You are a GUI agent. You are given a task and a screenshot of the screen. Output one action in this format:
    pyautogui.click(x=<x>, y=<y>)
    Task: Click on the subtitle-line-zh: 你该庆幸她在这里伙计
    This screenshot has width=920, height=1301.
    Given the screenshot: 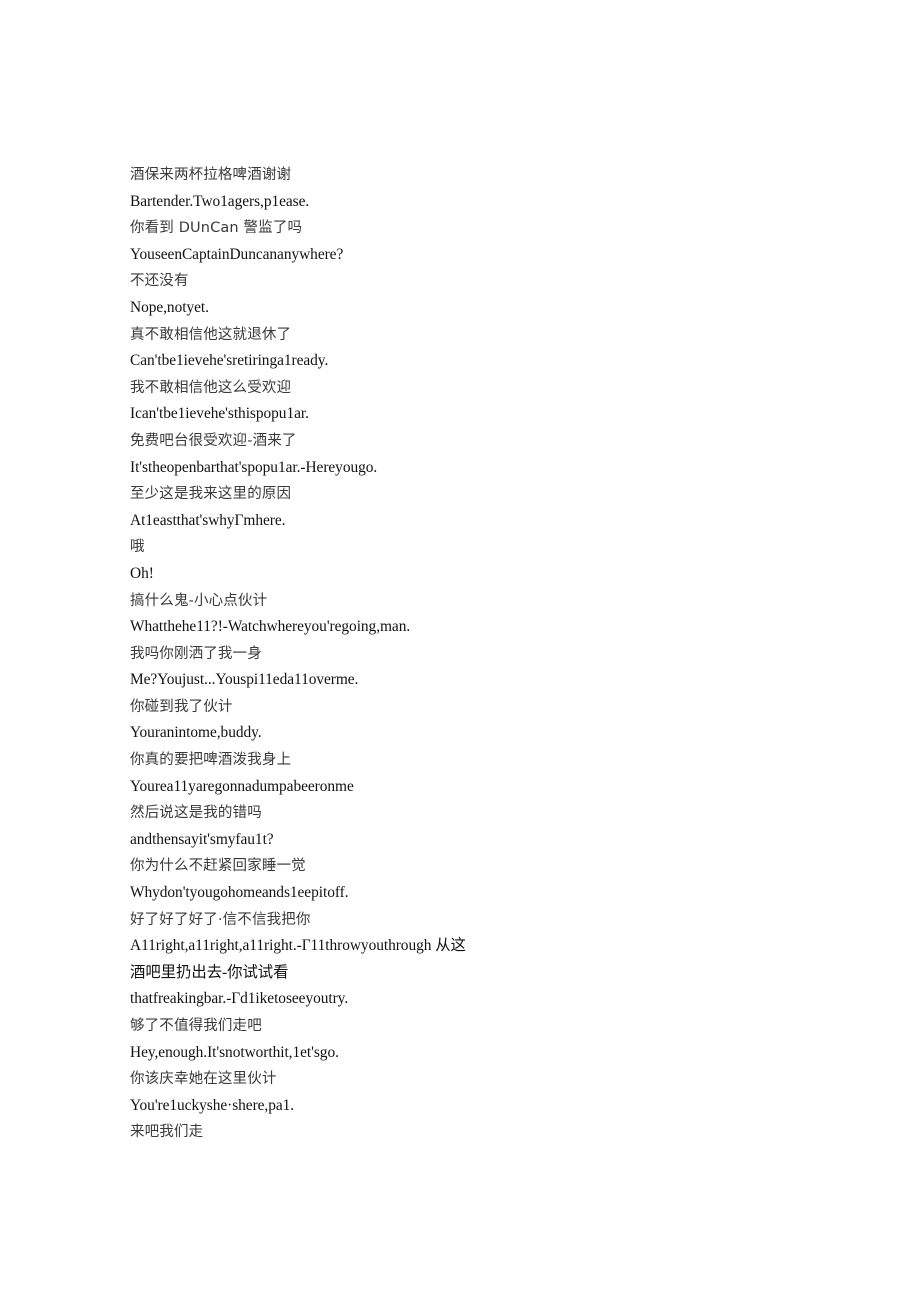 What is the action you would take?
    pyautogui.click(x=203, y=1079)
    